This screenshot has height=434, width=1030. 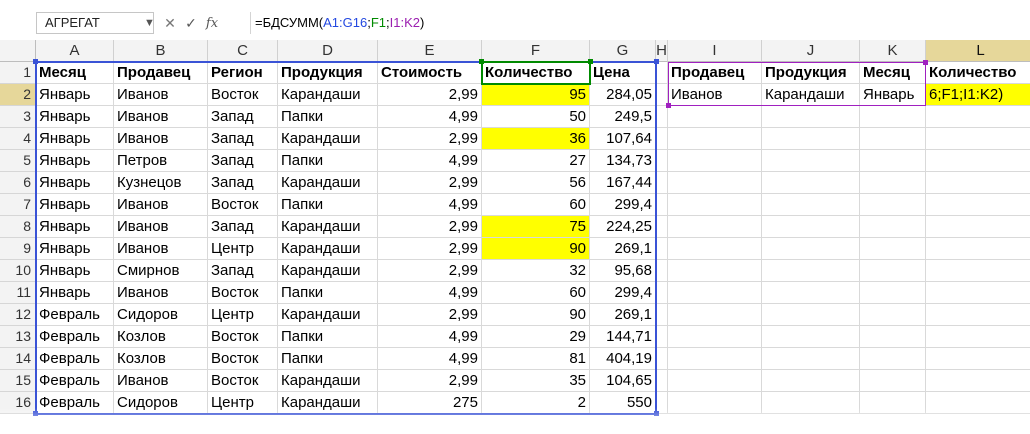 I want to click on table-cell: 2, so click(x=536, y=403).